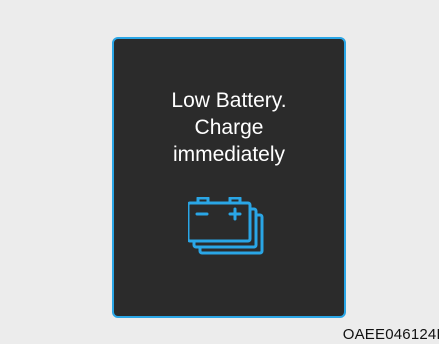 The width and height of the screenshot is (439, 344). What do you see at coordinates (226, 226) in the screenshot?
I see `battery-warning-icon` at bounding box center [226, 226].